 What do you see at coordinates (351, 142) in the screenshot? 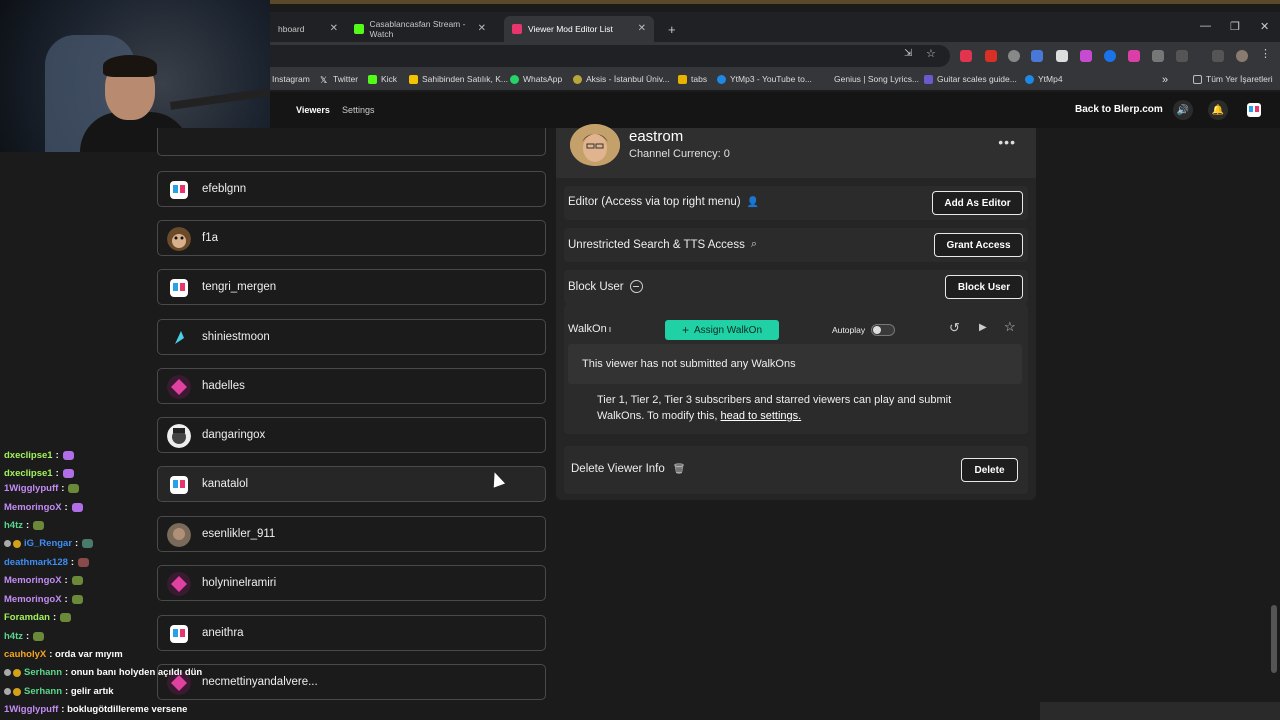
I see `viewer-row` at bounding box center [351, 142].